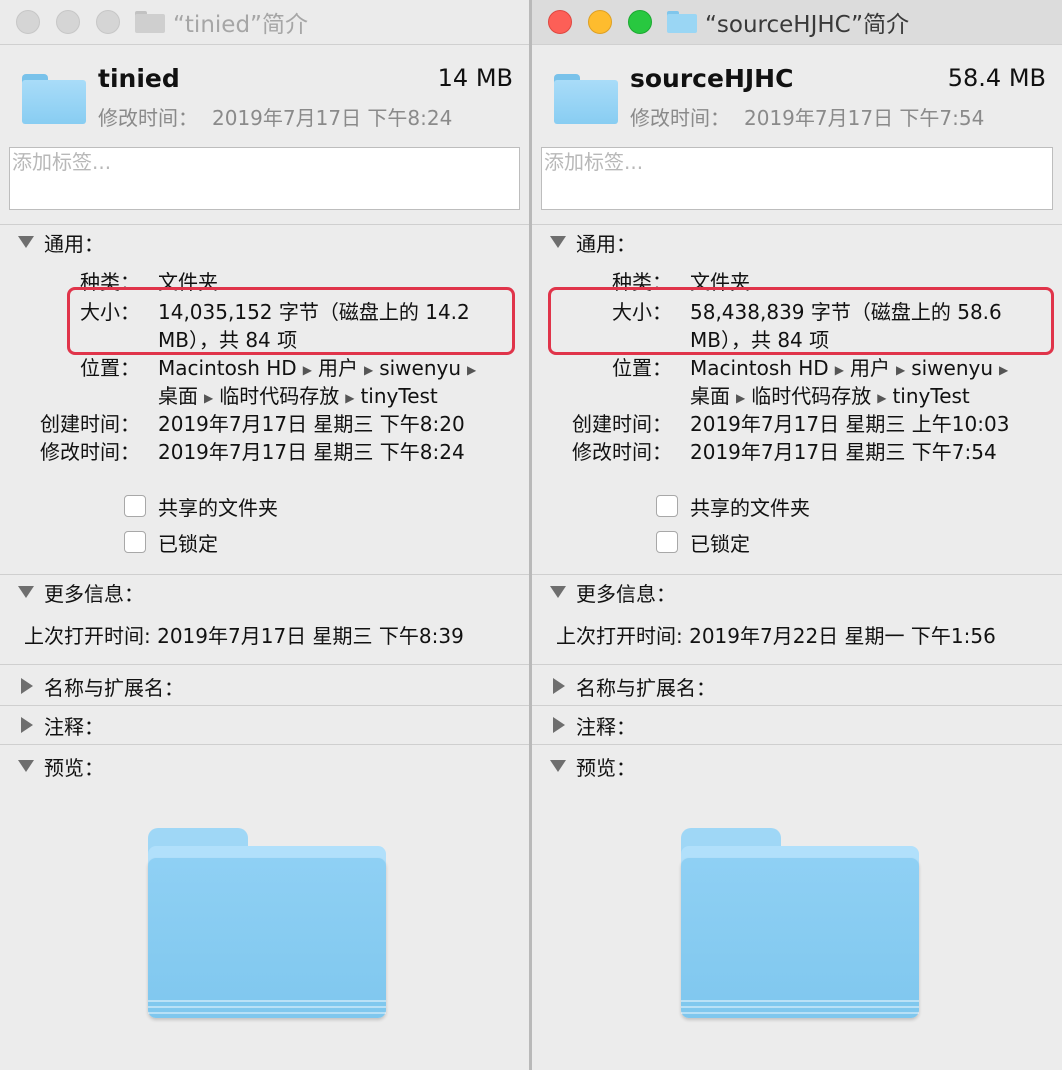  Describe the element at coordinates (776, 636) in the screenshot. I see `last-opened: 上次打开时间: 2019年7月22日 星期一 下午1:56` at that location.